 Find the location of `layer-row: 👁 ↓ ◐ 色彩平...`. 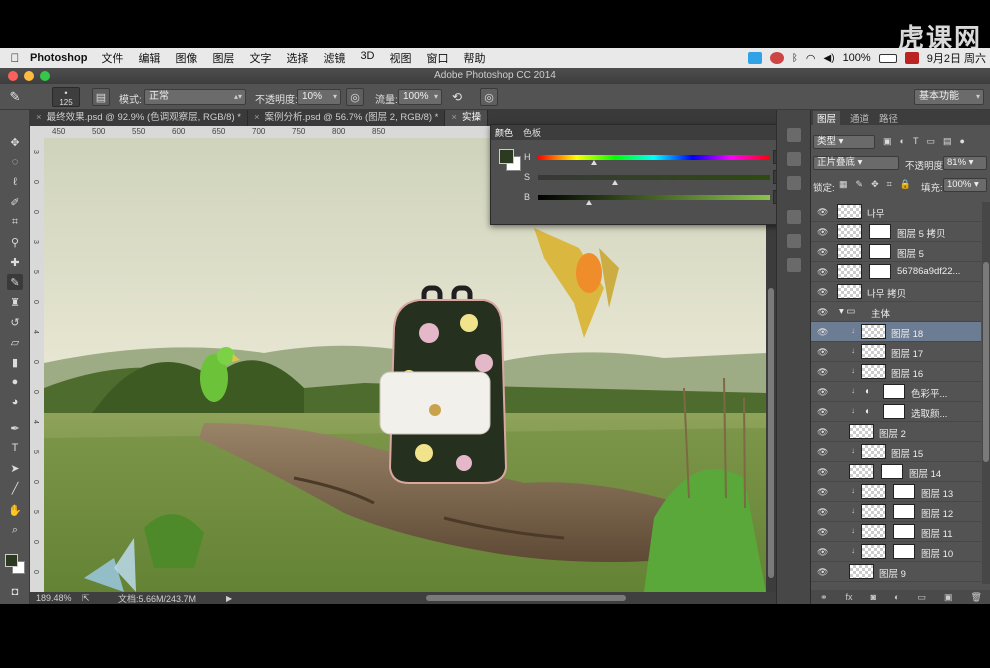

layer-row: 👁 ↓ ◐ 色彩平... is located at coordinates (896, 392).